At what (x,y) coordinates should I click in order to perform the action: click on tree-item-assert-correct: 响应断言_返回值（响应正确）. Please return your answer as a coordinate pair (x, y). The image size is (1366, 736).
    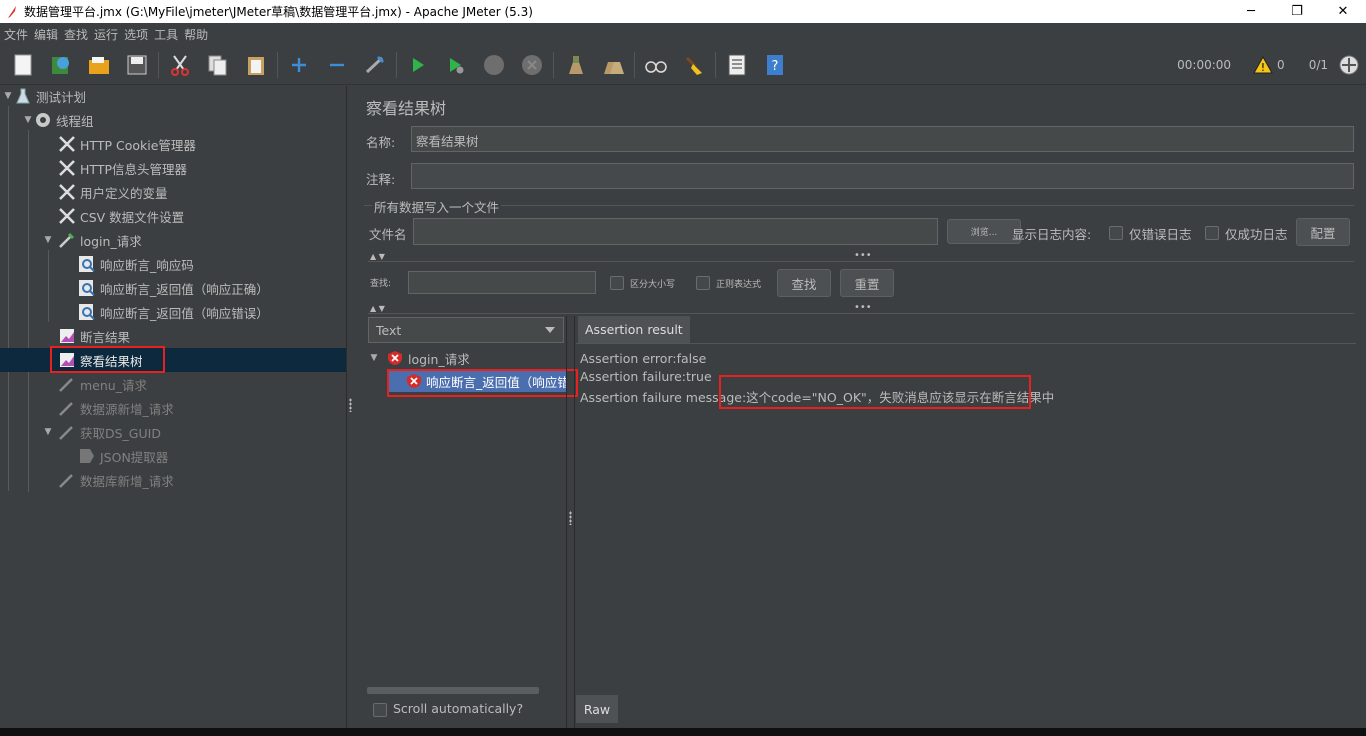
    Looking at the image, I should click on (173, 288).